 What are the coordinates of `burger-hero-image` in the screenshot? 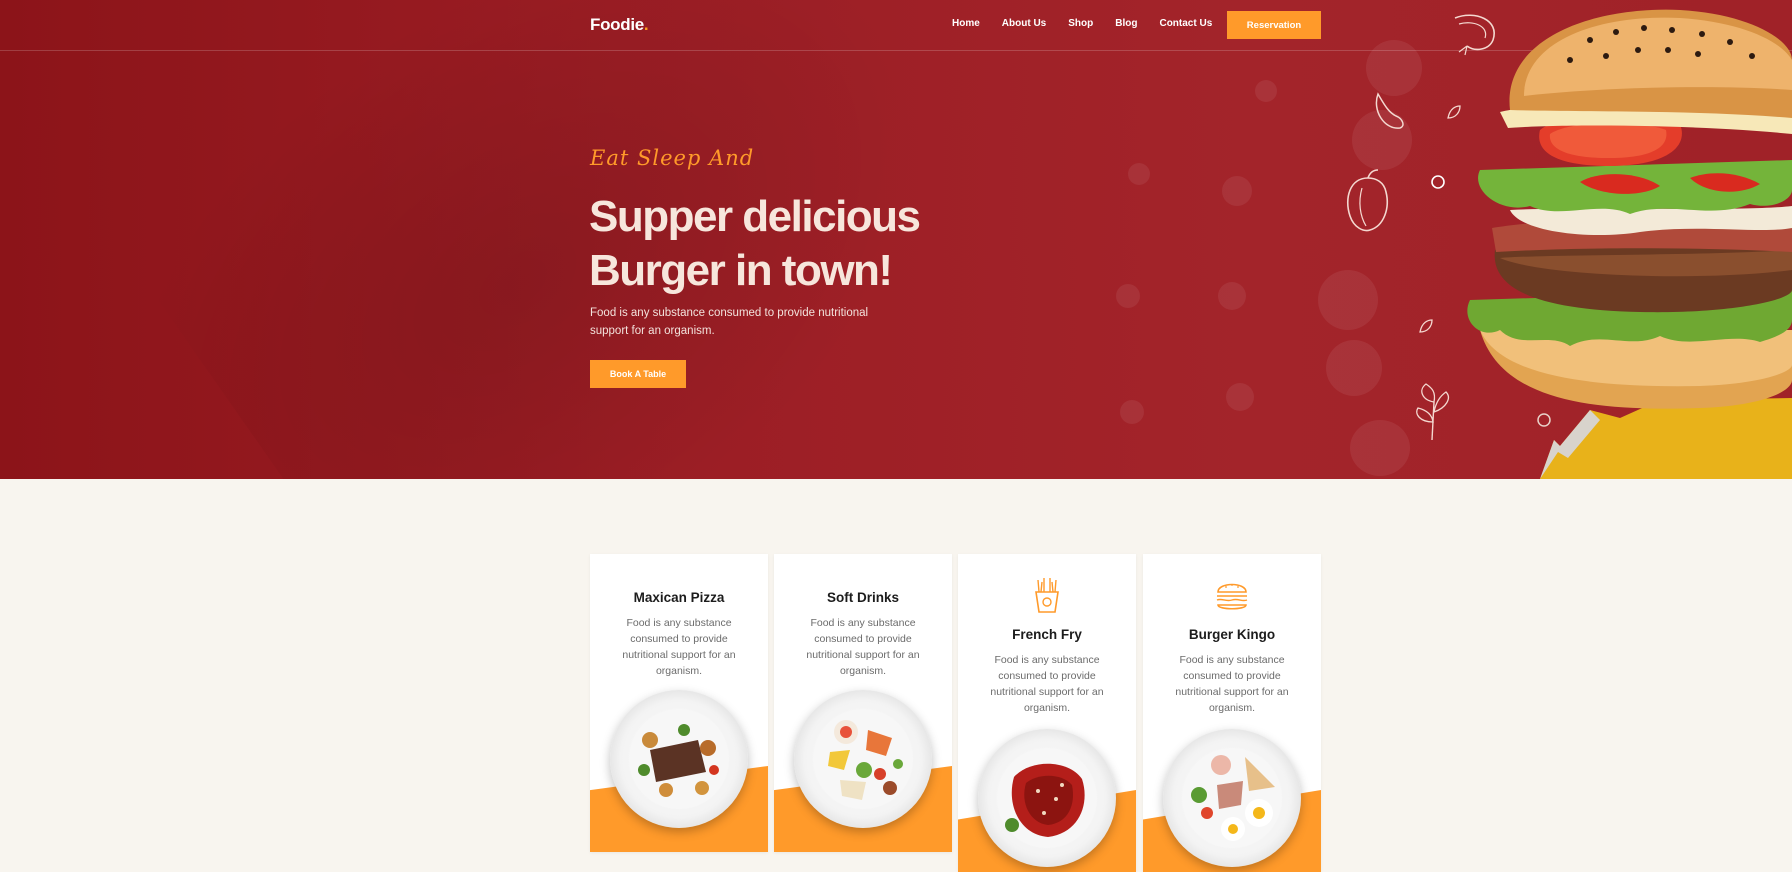 It's located at (1629, 244).